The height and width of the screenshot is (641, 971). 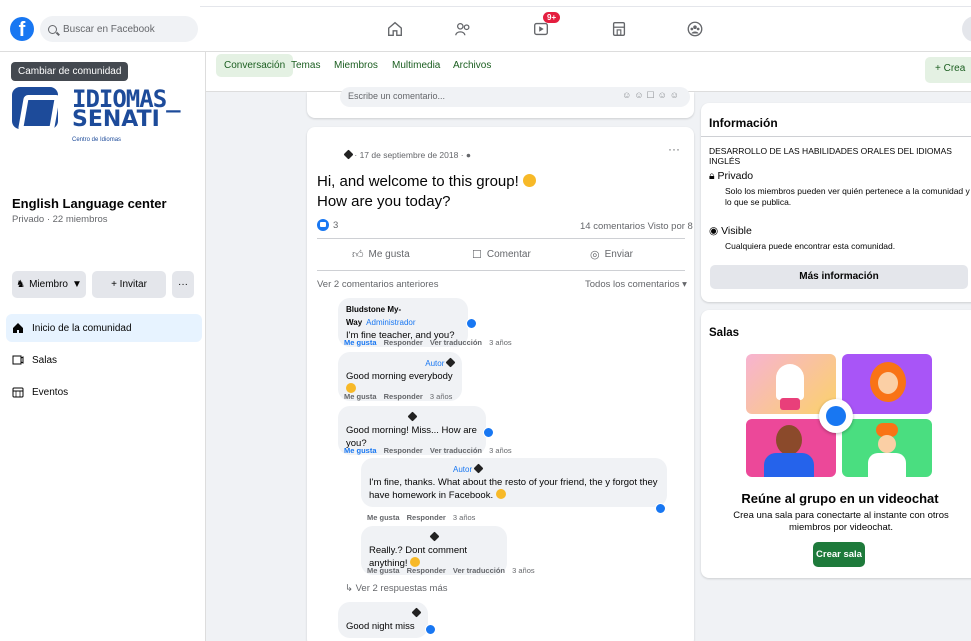 What do you see at coordinates (508, 254) in the screenshot?
I see `comment-label: Comentar` at bounding box center [508, 254].